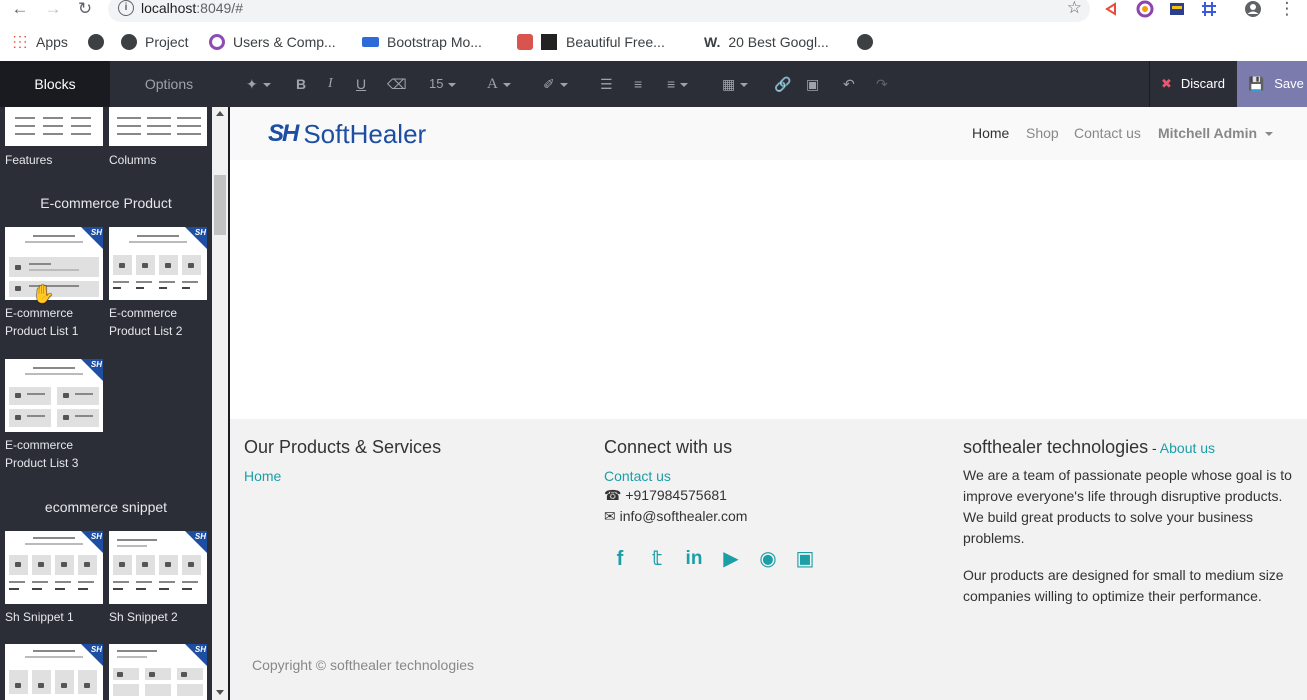  Describe the element at coordinates (499, 84) in the screenshot. I see `font-color-dropdown: A` at that location.